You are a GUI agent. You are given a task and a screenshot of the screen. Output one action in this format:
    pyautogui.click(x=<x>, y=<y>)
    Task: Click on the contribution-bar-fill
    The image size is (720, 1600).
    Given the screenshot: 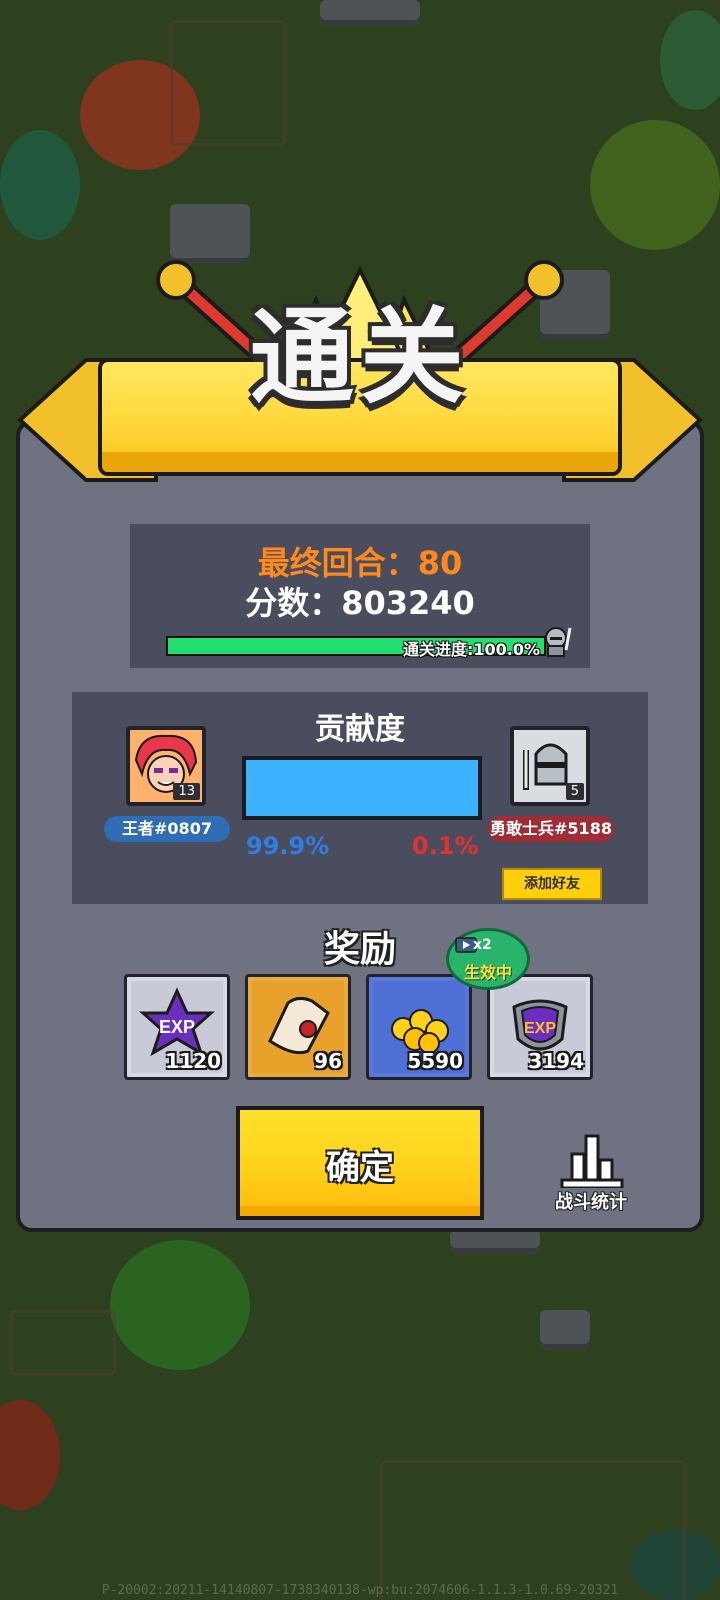 What is the action you would take?
    pyautogui.click(x=362, y=788)
    